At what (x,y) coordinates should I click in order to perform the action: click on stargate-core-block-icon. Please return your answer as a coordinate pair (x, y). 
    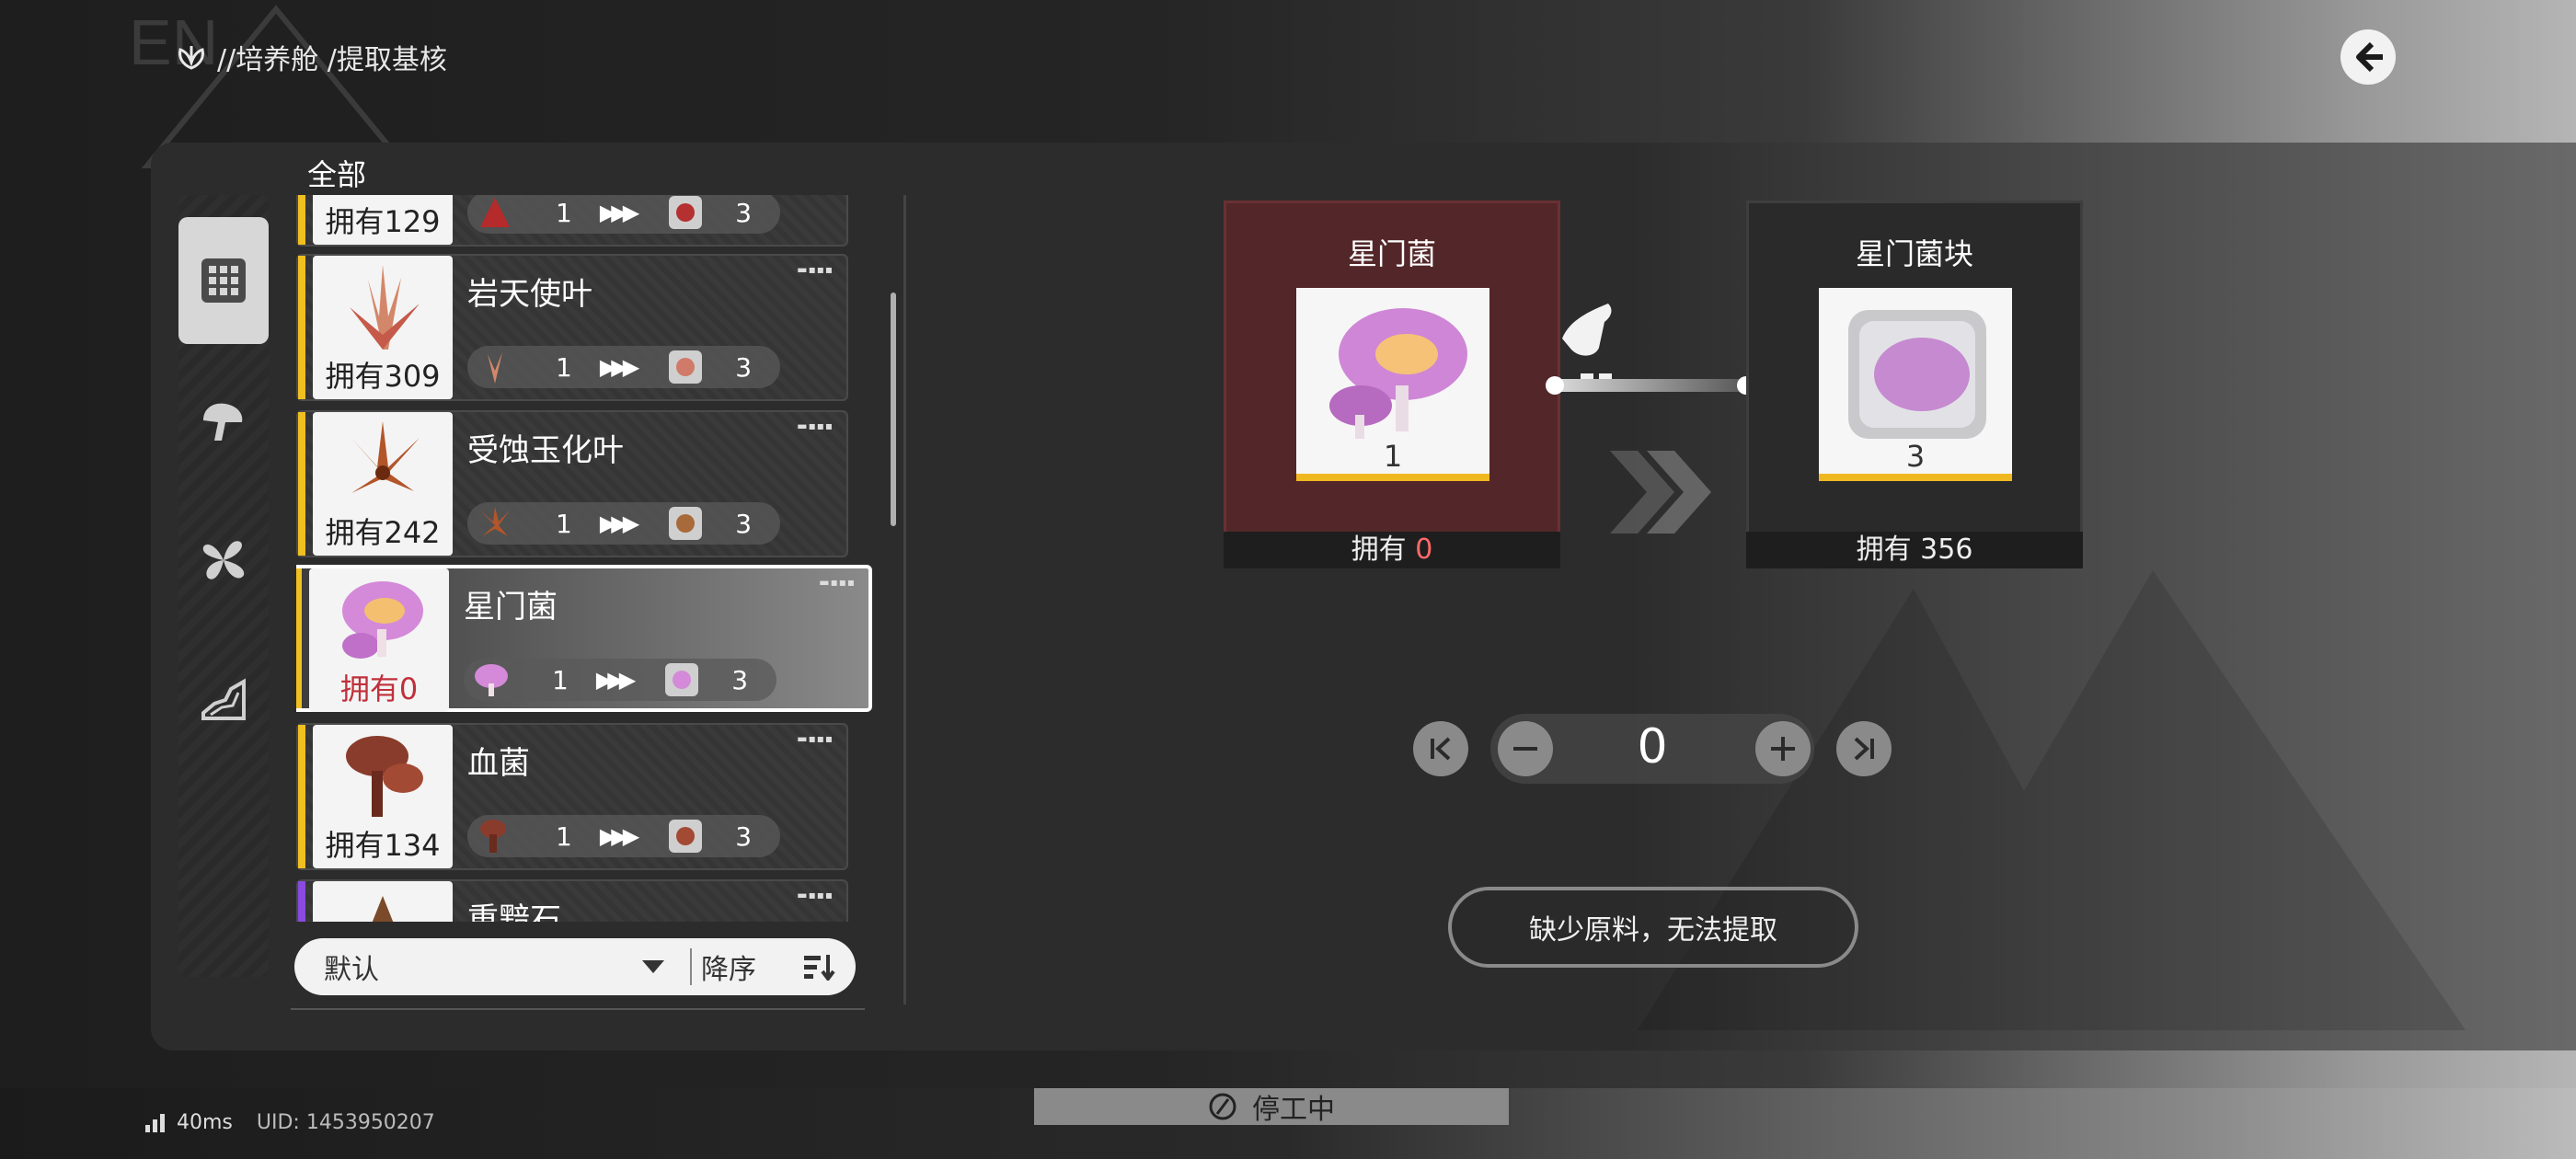
    Looking at the image, I should click on (1917, 374).